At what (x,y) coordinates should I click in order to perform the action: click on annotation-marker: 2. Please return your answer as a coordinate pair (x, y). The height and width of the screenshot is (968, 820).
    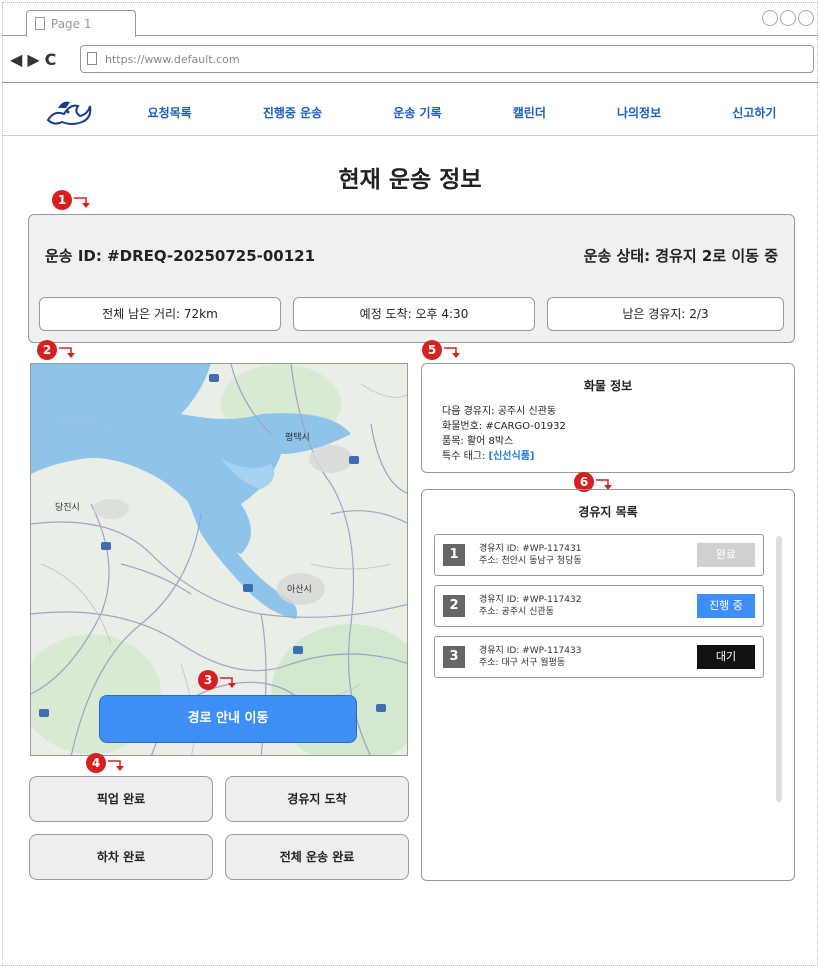
    Looking at the image, I should click on (47, 350).